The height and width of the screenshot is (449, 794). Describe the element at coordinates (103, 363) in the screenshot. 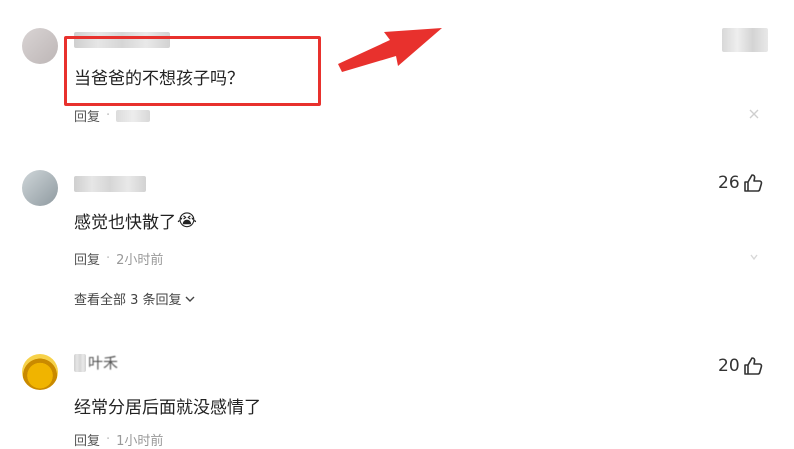

I see `username-text: 叶禾` at that location.